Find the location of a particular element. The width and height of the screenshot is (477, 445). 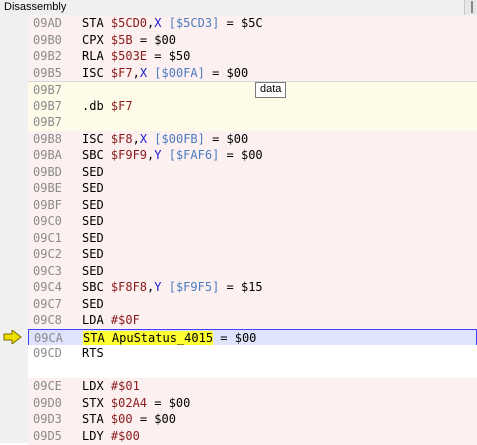

disassembly-row: 09CE LDX #$01 is located at coordinates (252, 386).